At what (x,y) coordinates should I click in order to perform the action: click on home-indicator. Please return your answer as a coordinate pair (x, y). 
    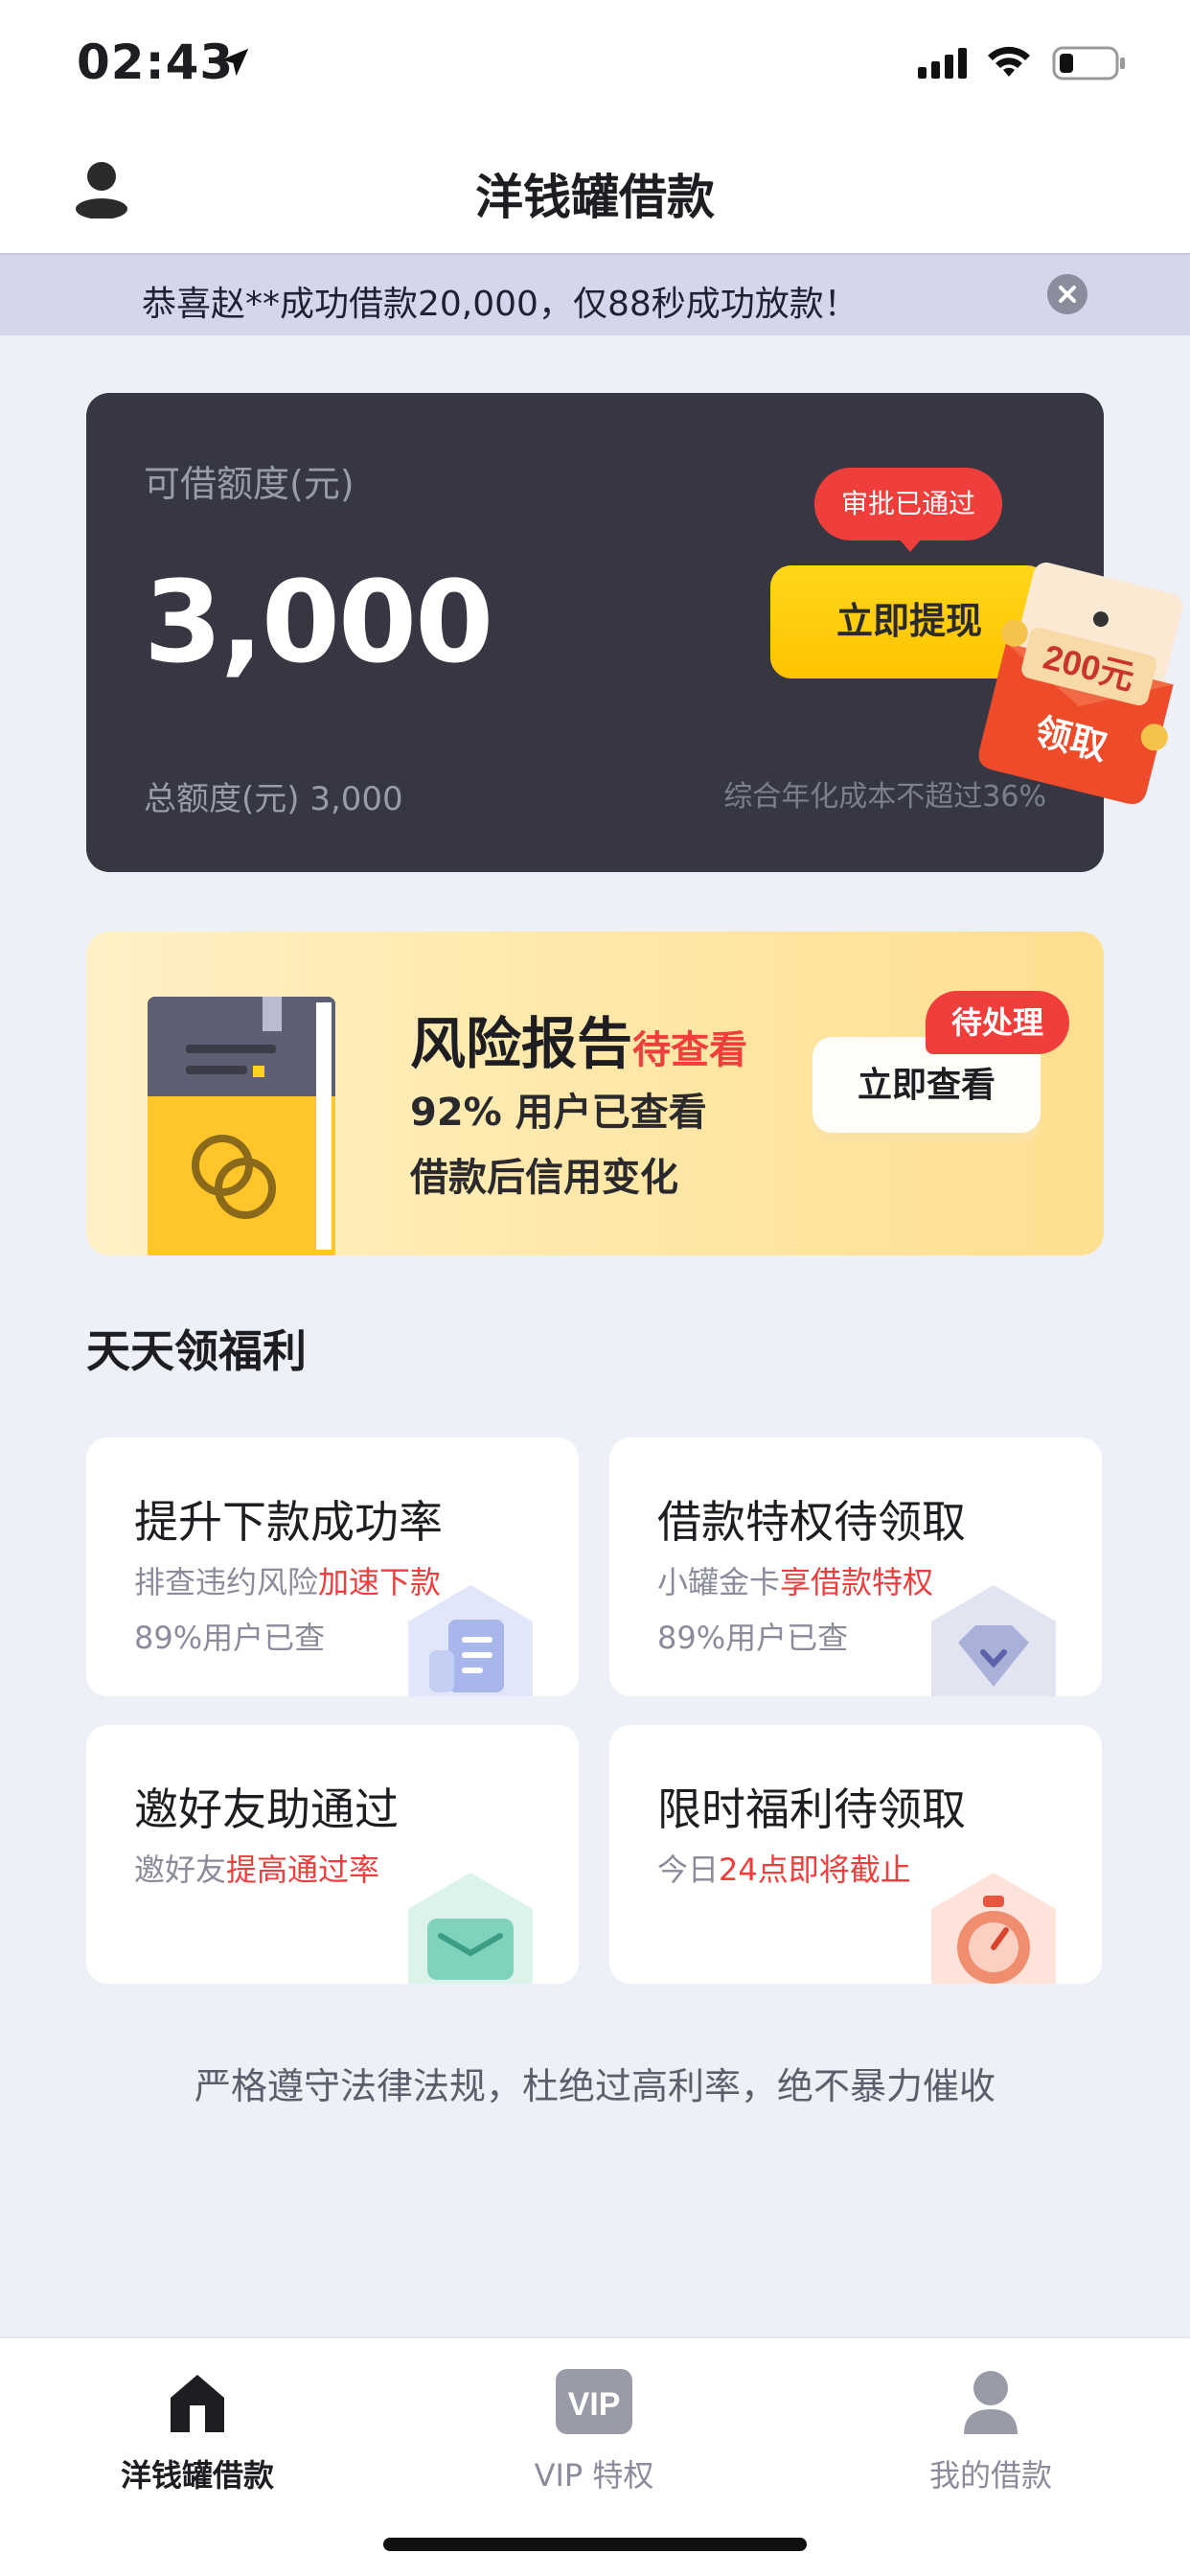
    Looking at the image, I should click on (595, 2544).